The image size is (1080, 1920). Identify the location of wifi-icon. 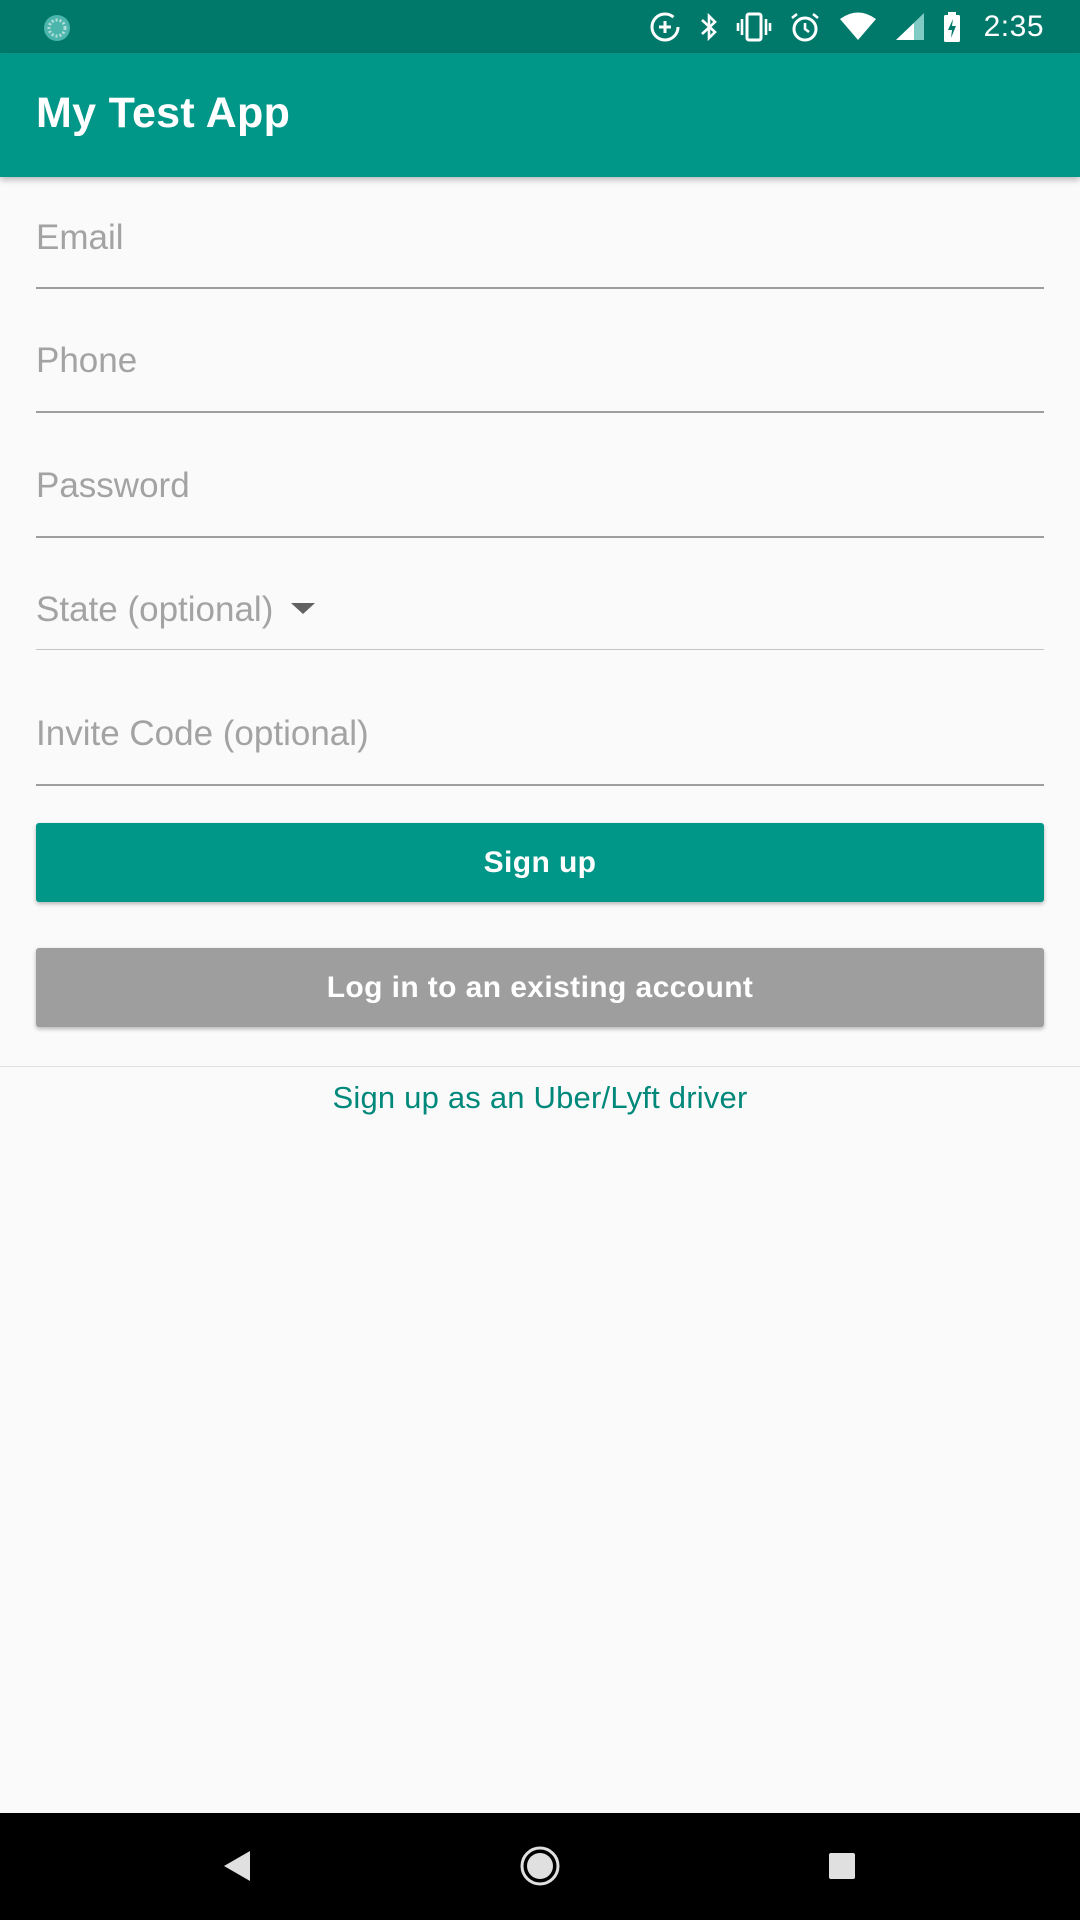
(857, 26).